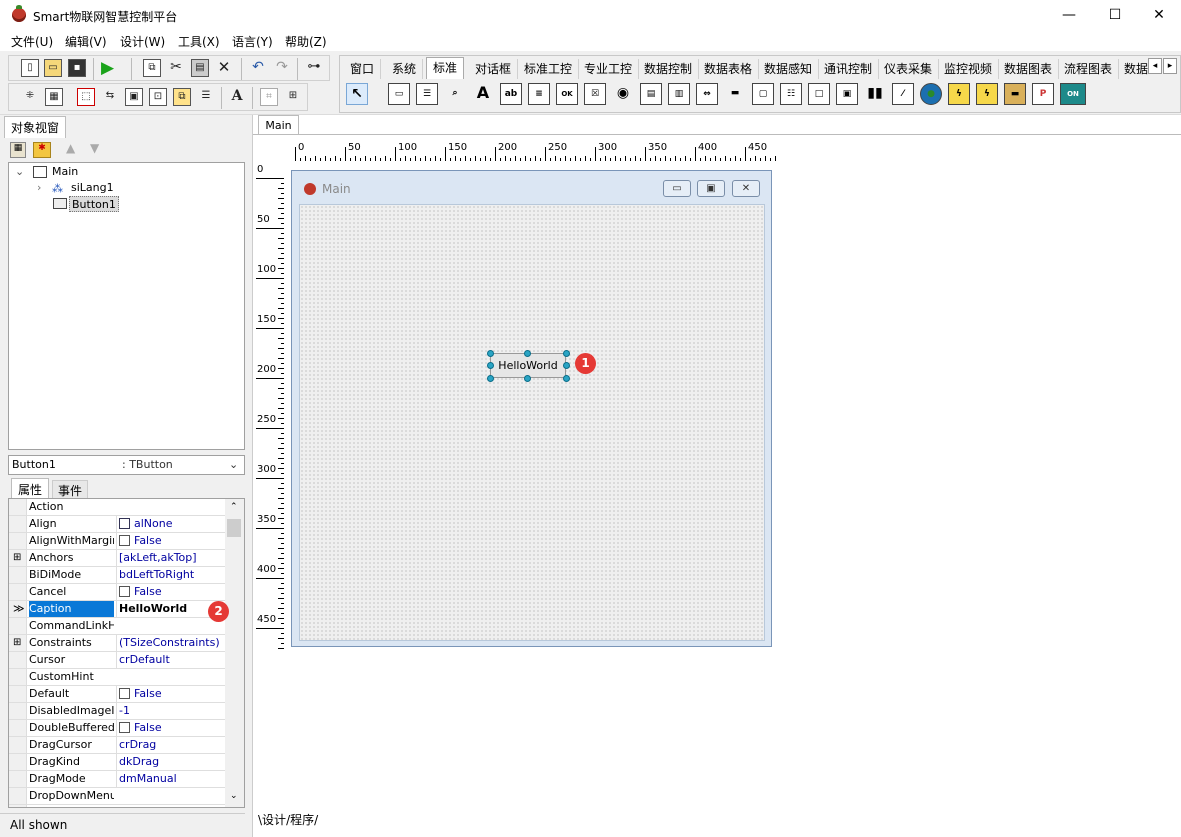 This screenshot has height=837, width=1181. What do you see at coordinates (399, 94) in the screenshot?
I see `frame-icon: ▭` at bounding box center [399, 94].